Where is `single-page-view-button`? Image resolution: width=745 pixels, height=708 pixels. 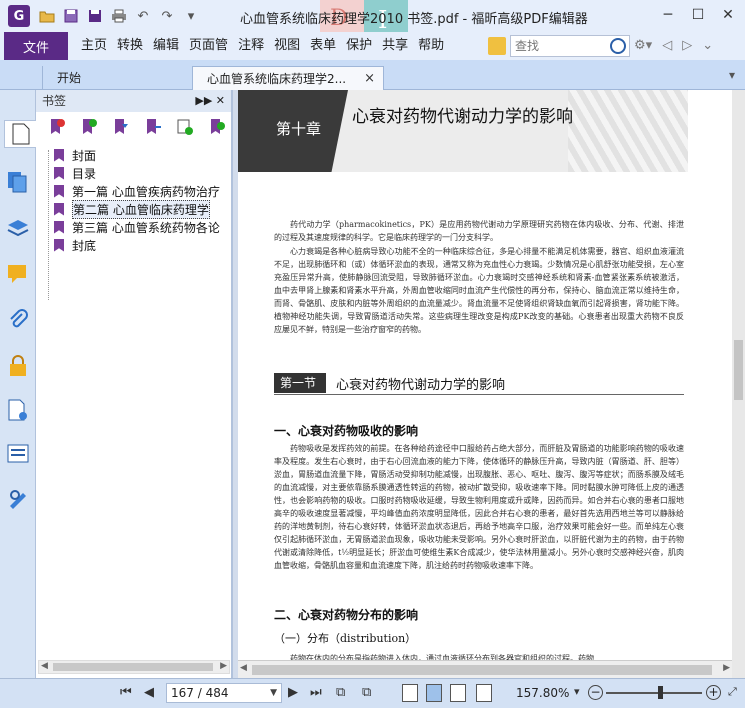 single-page-view-button is located at coordinates (410, 693).